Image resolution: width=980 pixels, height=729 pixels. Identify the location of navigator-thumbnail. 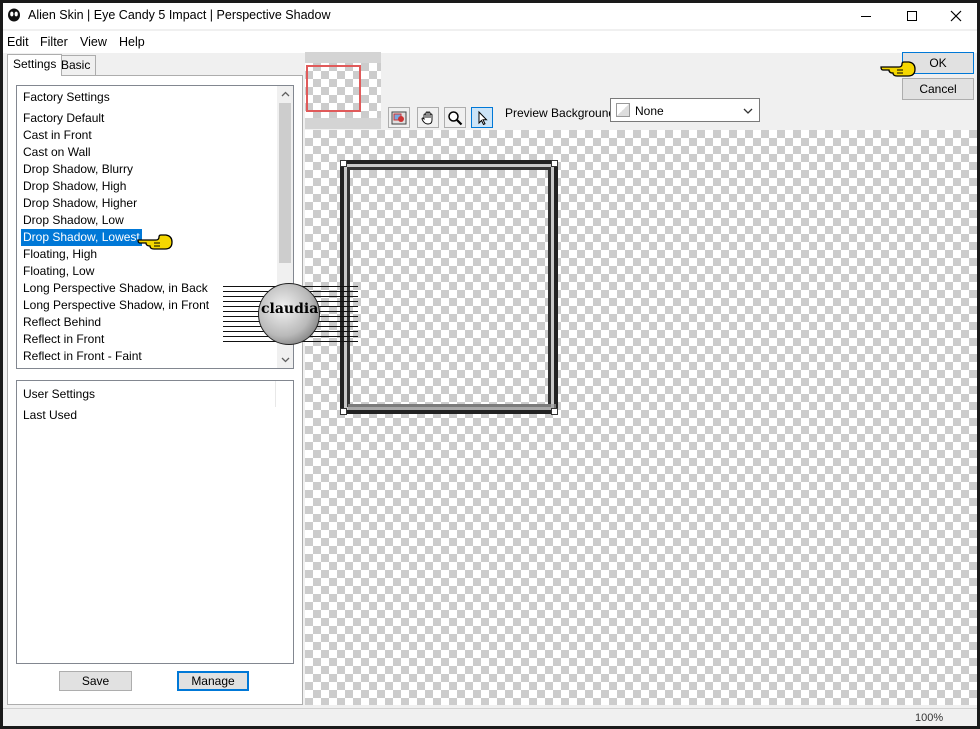
(343, 90).